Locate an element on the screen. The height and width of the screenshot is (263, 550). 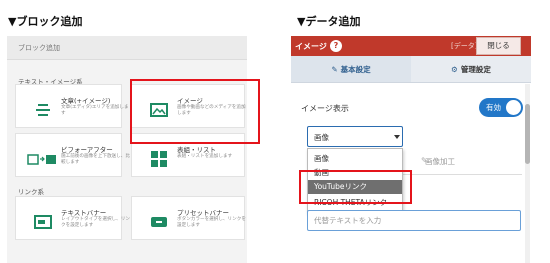
block-card-desc: ボタンカラーを選択し、リンクを設定します is located at coordinates (211, 222).